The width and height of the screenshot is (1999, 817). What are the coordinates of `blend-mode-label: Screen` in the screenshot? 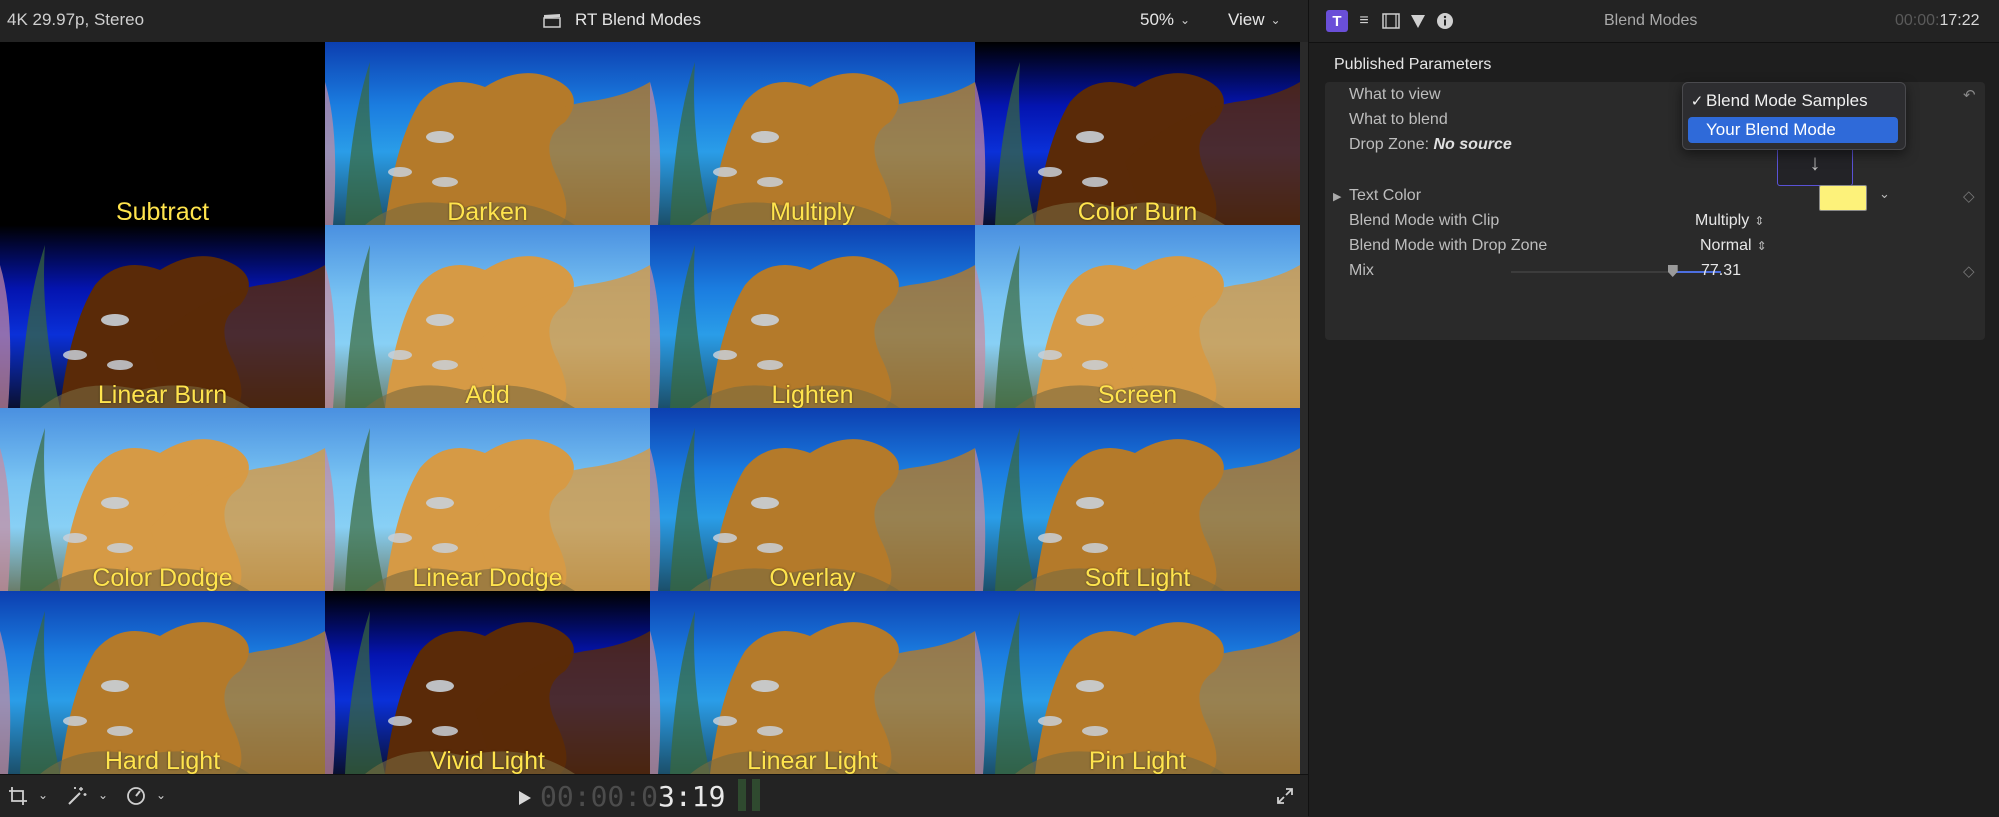 It's located at (1137, 394).